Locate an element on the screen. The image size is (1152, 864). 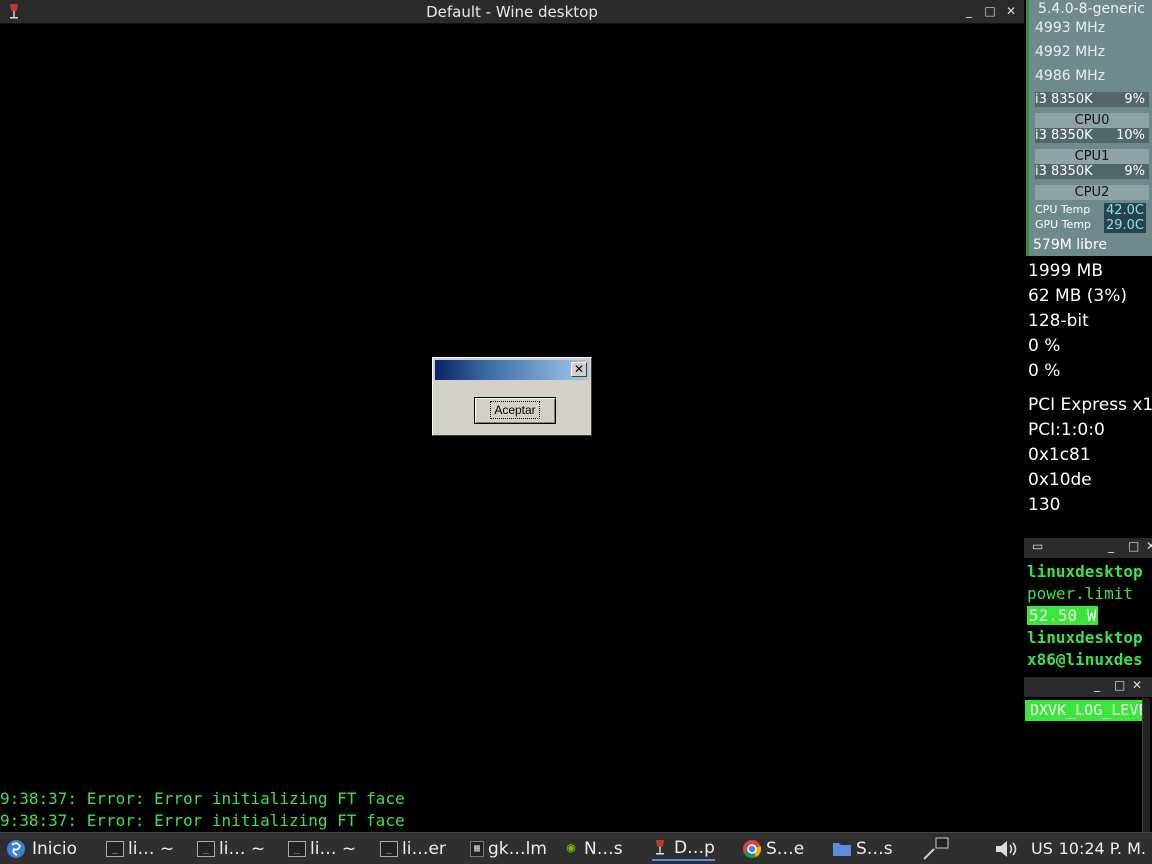
cpu-load-row: i3 8350K 10% is located at coordinates (1092, 135).